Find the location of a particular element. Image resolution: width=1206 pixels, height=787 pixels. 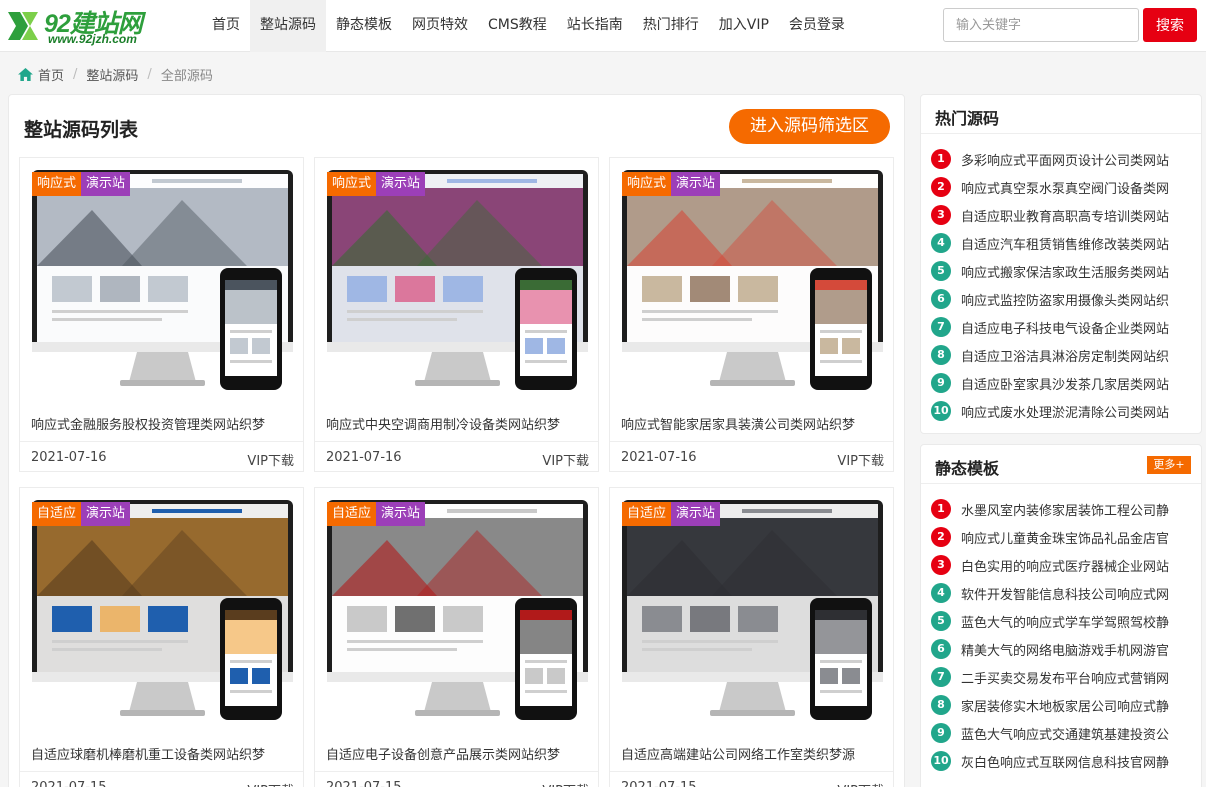

list-item: 4 软件开发智能信息科技公司响应式网 is located at coordinates (1062, 593).